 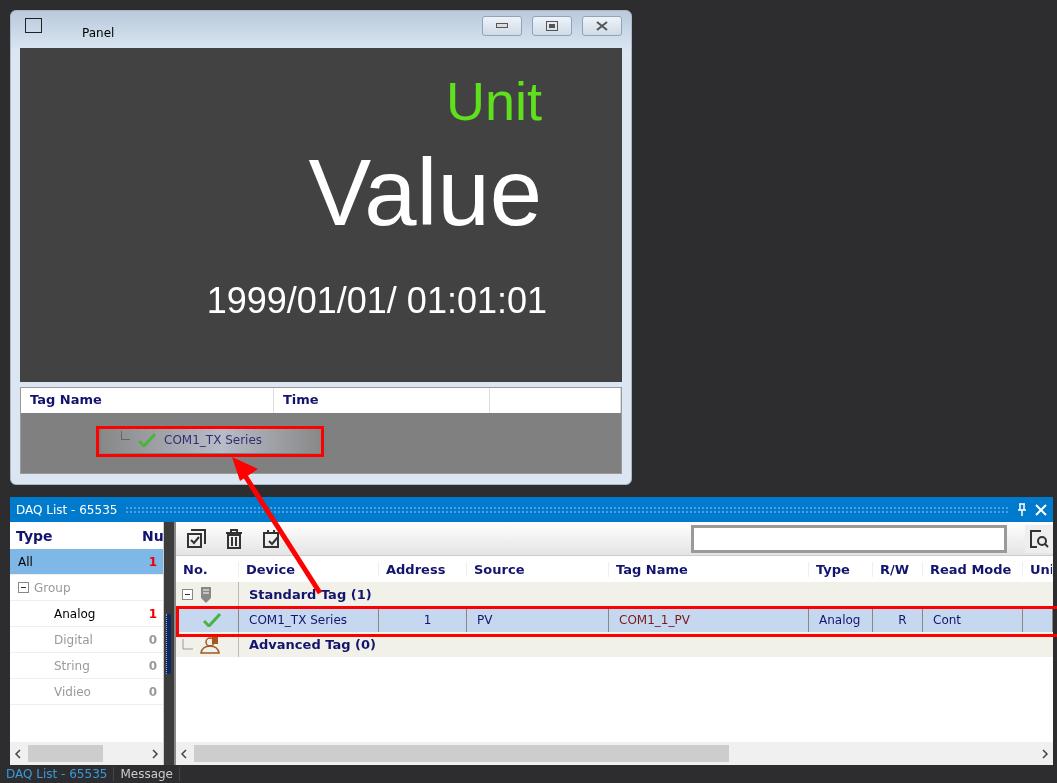 I want to click on window-icon, so click(x=33, y=25).